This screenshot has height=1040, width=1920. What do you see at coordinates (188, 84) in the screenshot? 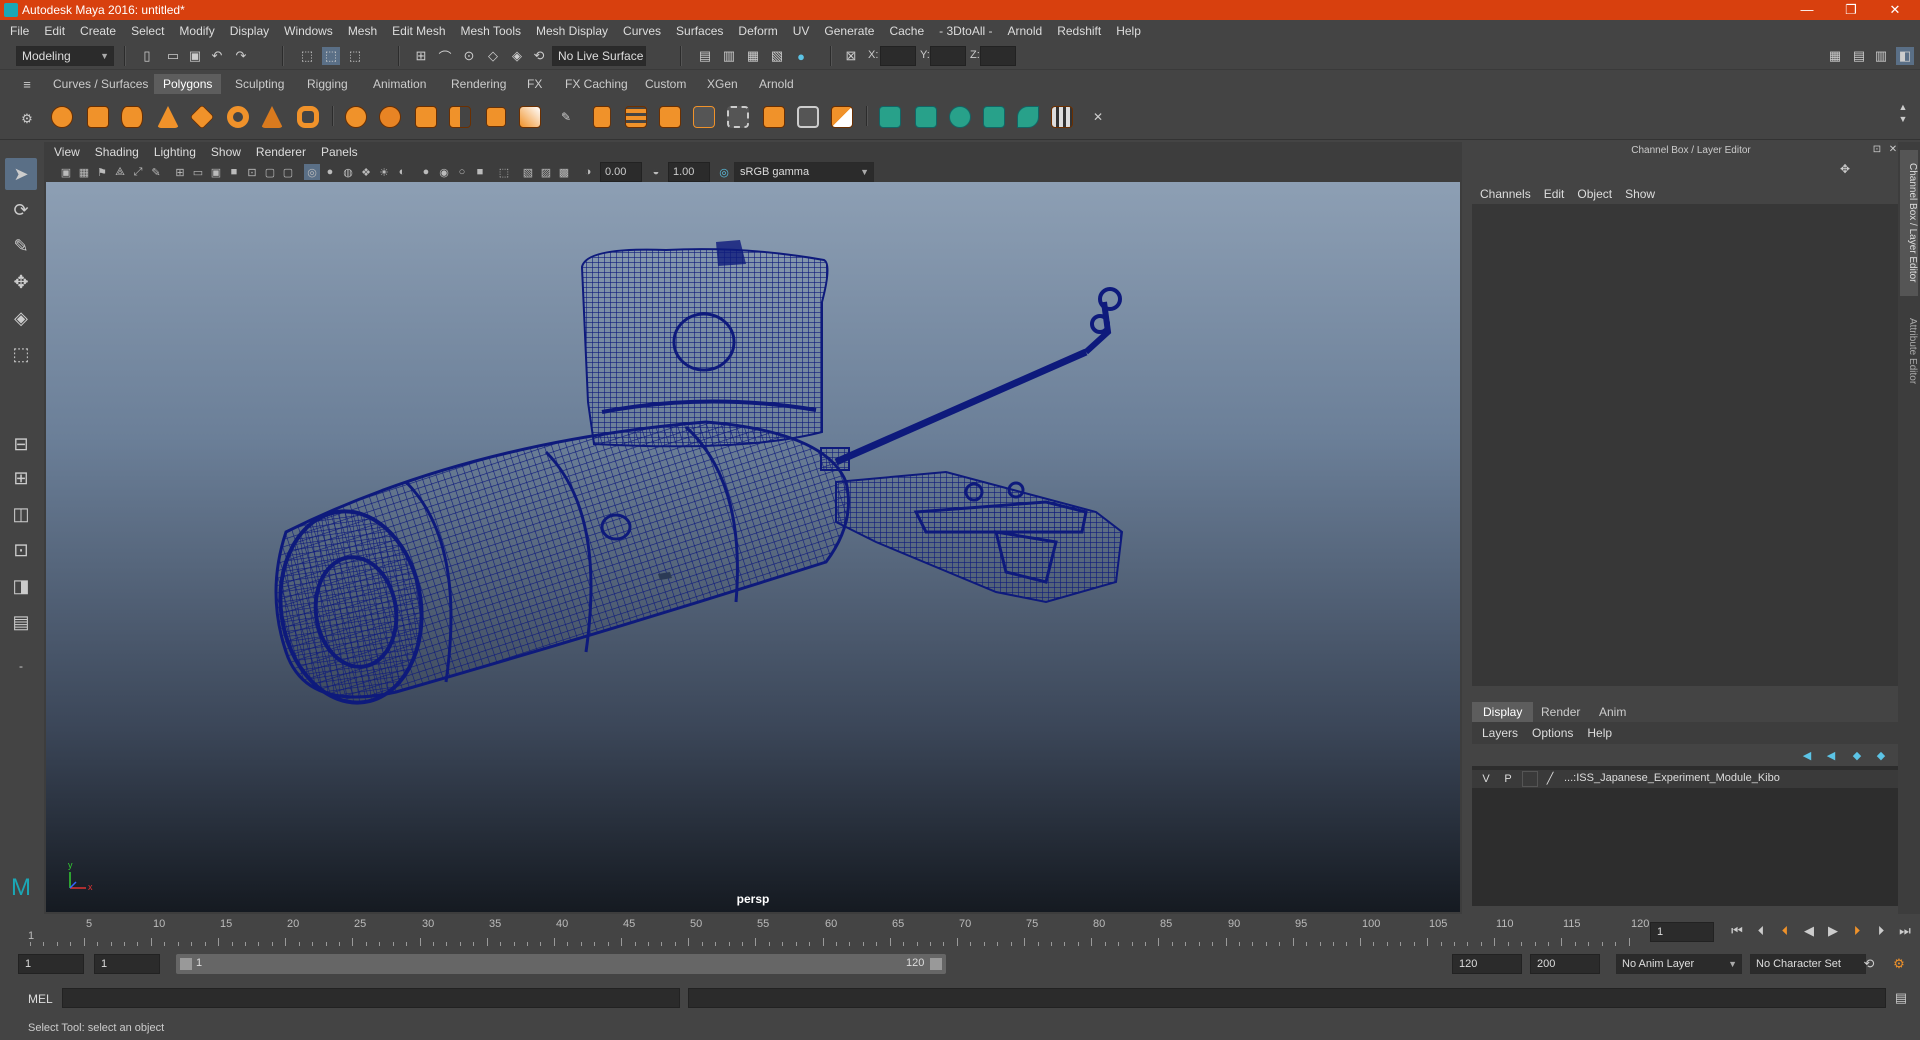
I see `shelf-tab-polygons: Polygons` at bounding box center [188, 84].